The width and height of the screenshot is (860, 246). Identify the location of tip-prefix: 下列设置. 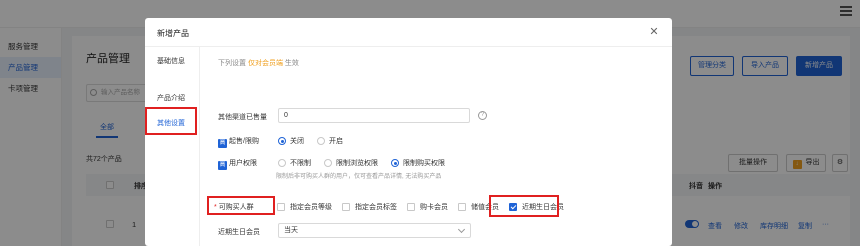
(232, 63).